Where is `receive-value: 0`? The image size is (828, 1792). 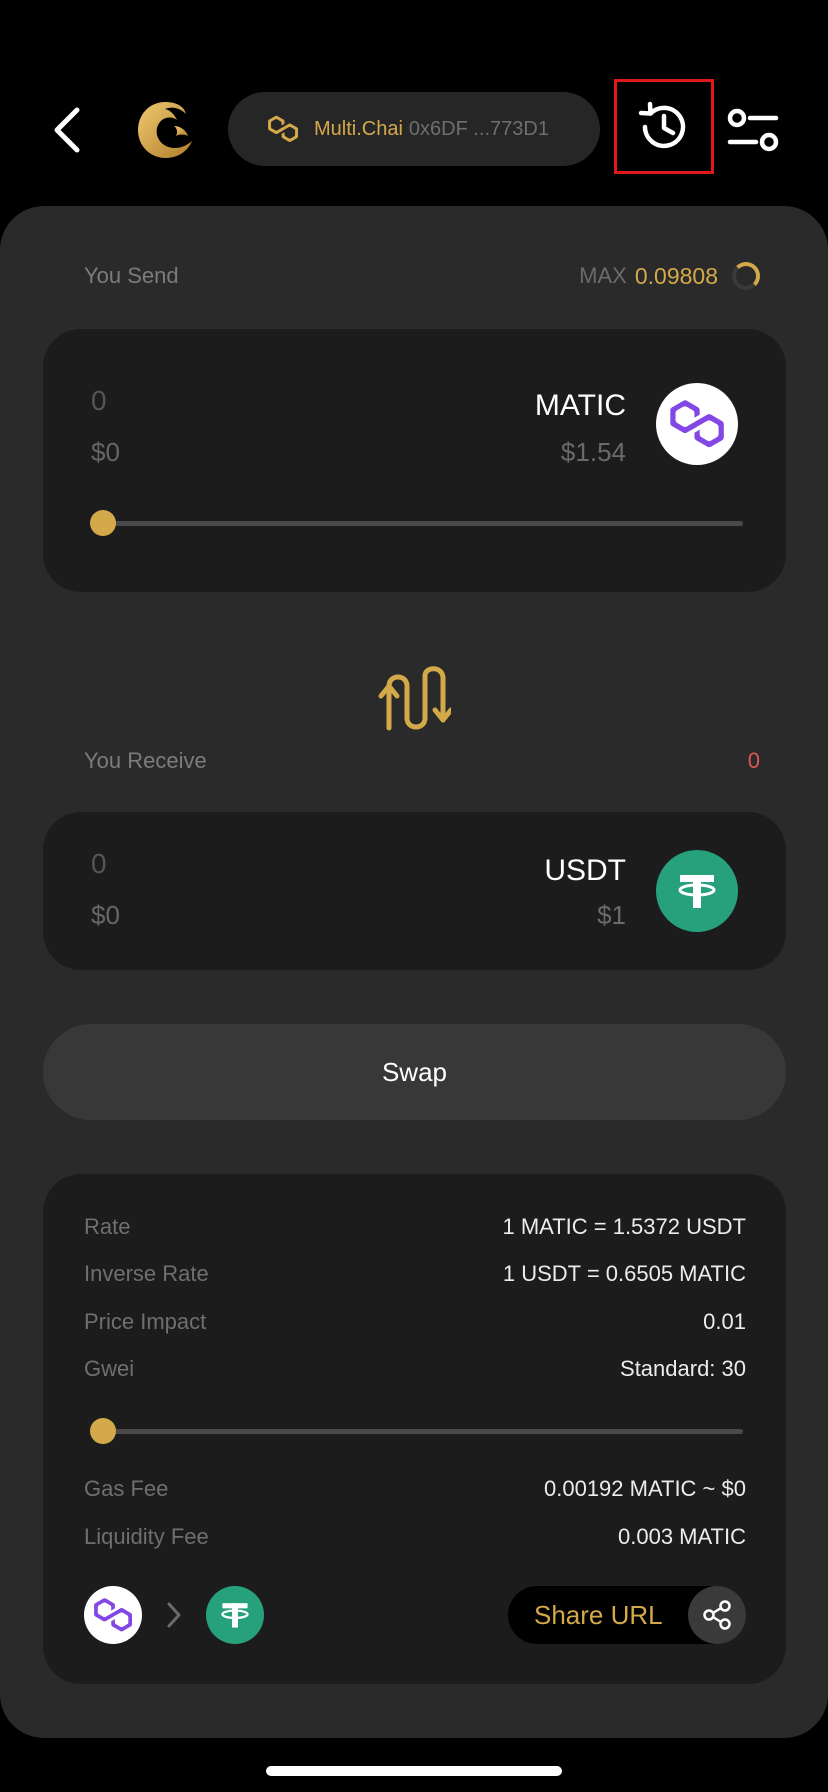 receive-value: 0 is located at coordinates (753, 760).